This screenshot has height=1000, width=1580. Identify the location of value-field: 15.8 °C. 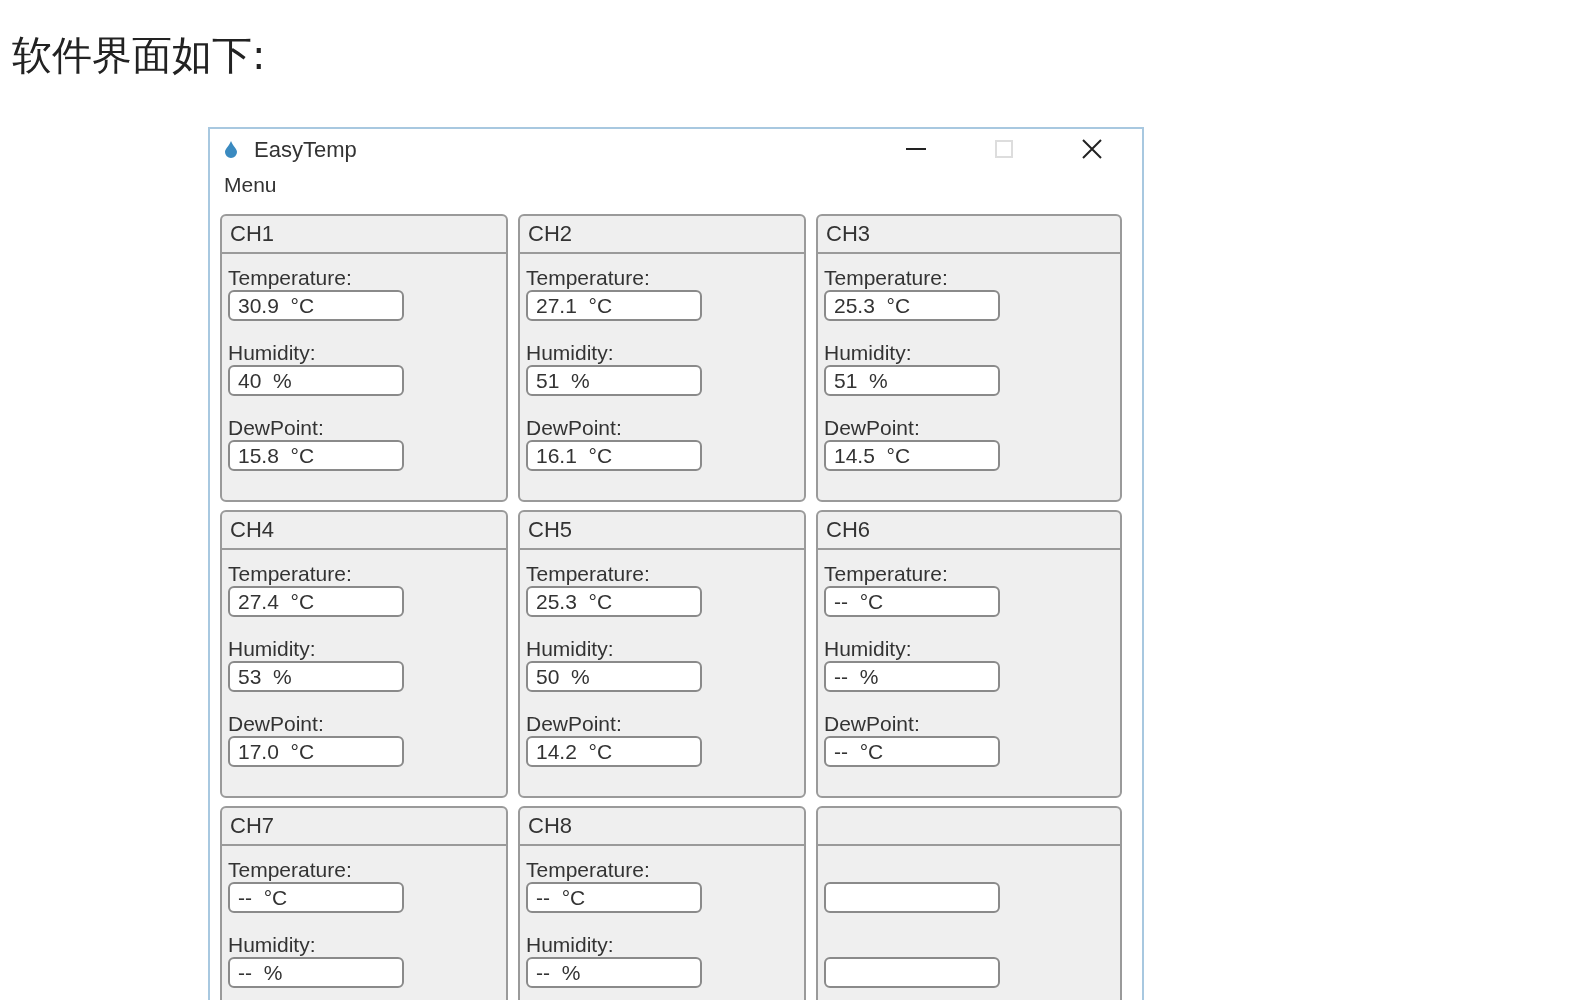
(316, 455).